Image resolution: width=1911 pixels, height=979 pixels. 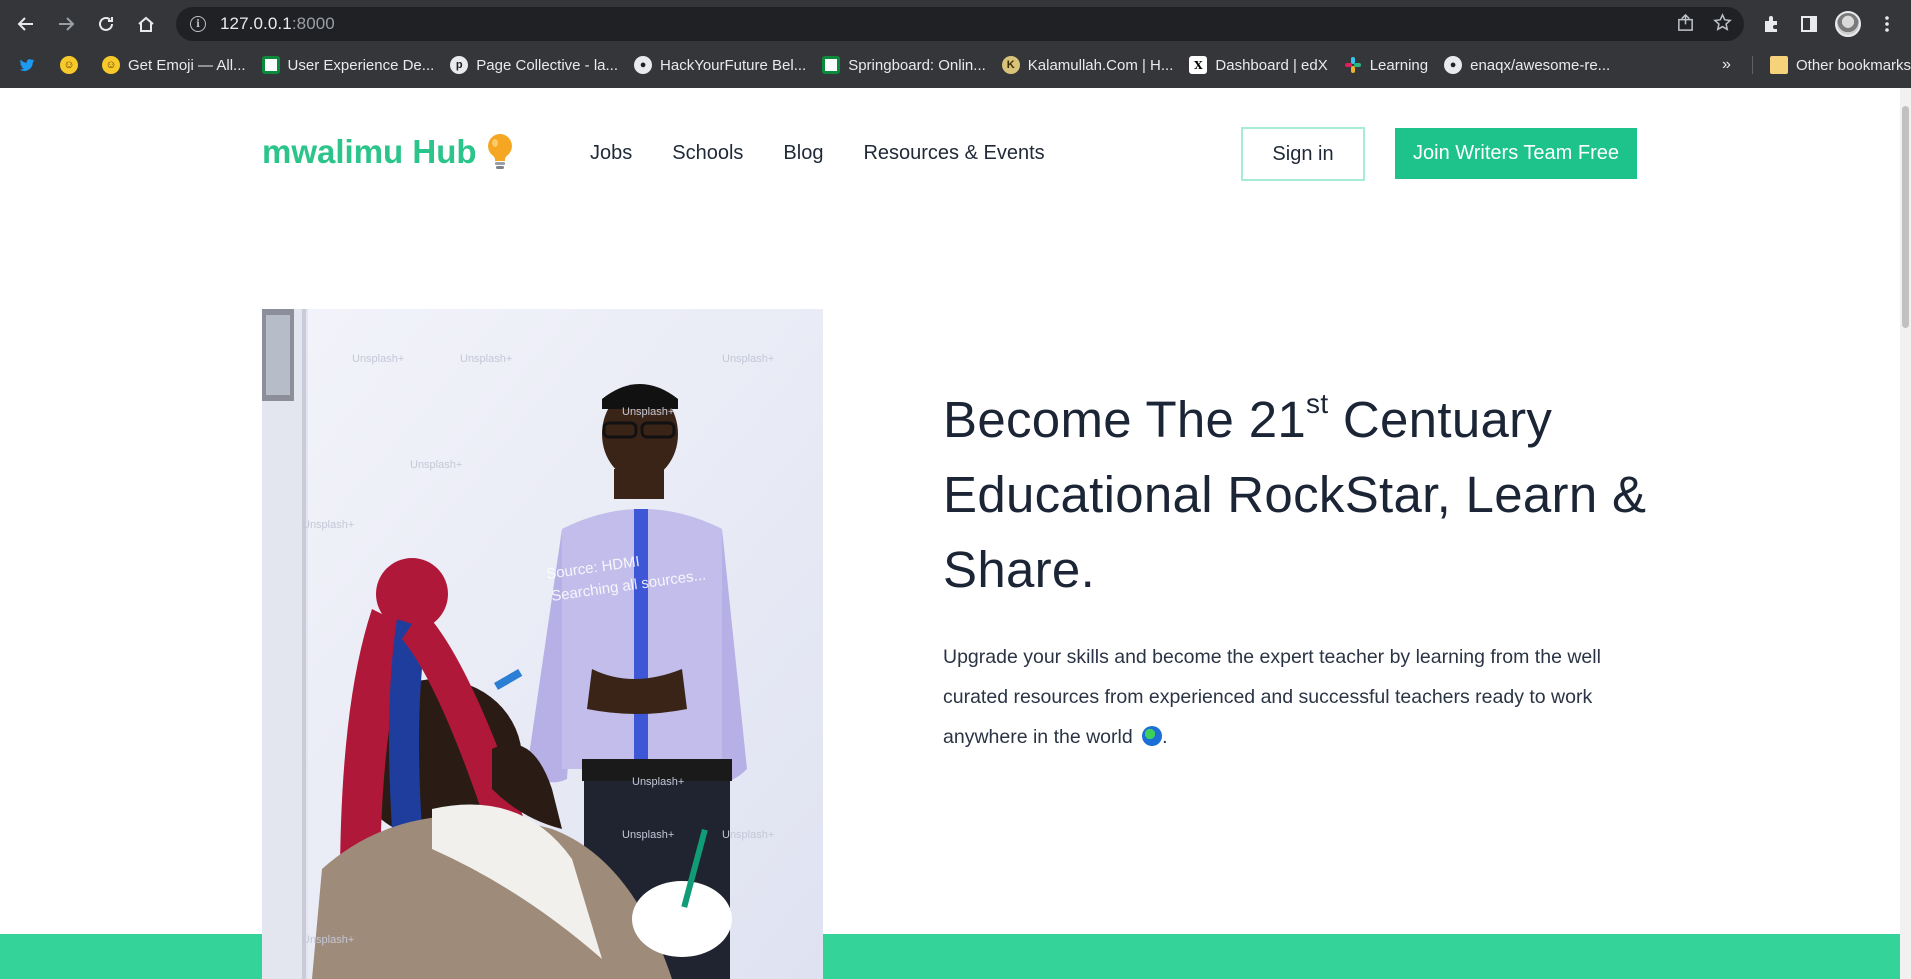 I want to click on kalamullah-icon: K, so click(x=1010, y=65).